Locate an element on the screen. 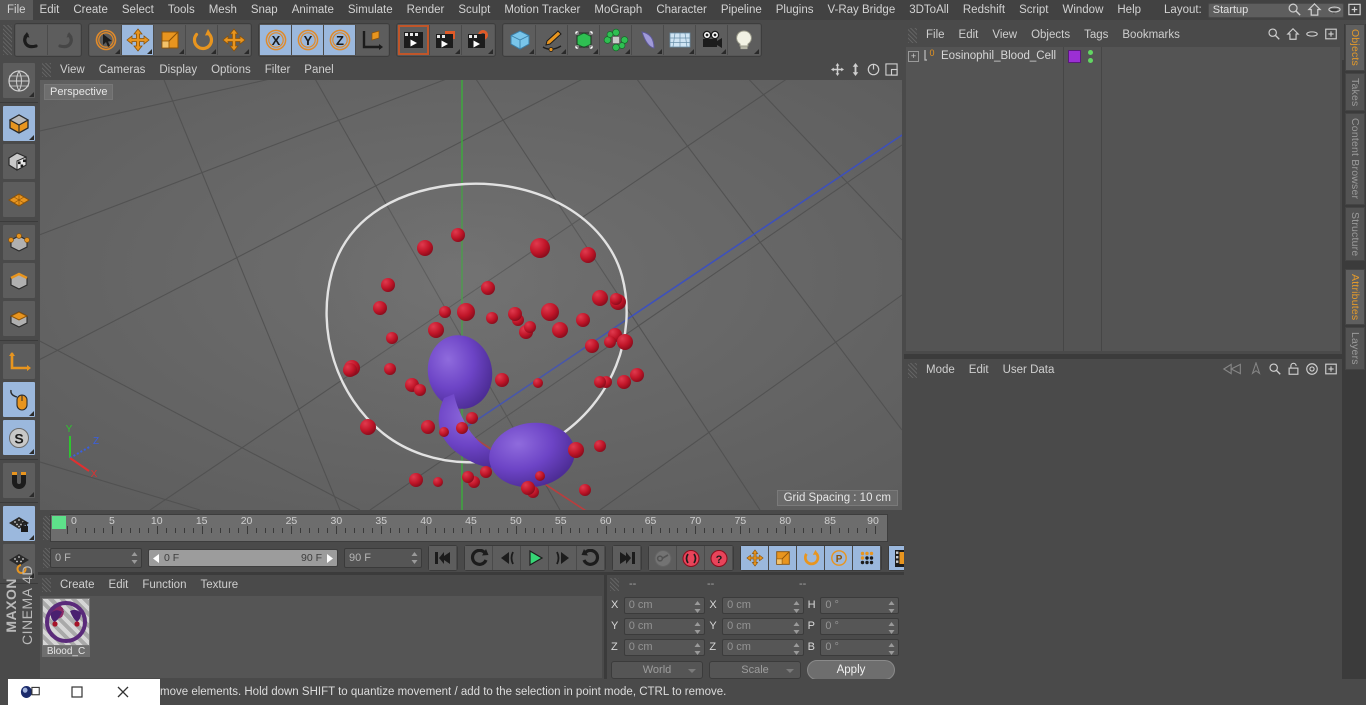 Image resolution: width=1366 pixels, height=705 pixels. world-object-axis-button is located at coordinates (372, 40).